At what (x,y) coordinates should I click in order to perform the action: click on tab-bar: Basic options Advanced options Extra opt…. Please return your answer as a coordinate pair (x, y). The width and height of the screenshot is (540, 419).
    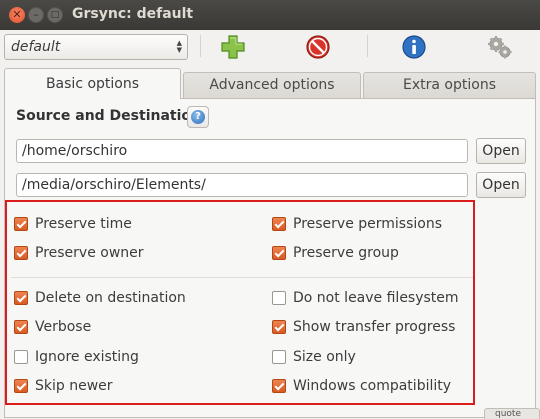
    Looking at the image, I should click on (270, 83).